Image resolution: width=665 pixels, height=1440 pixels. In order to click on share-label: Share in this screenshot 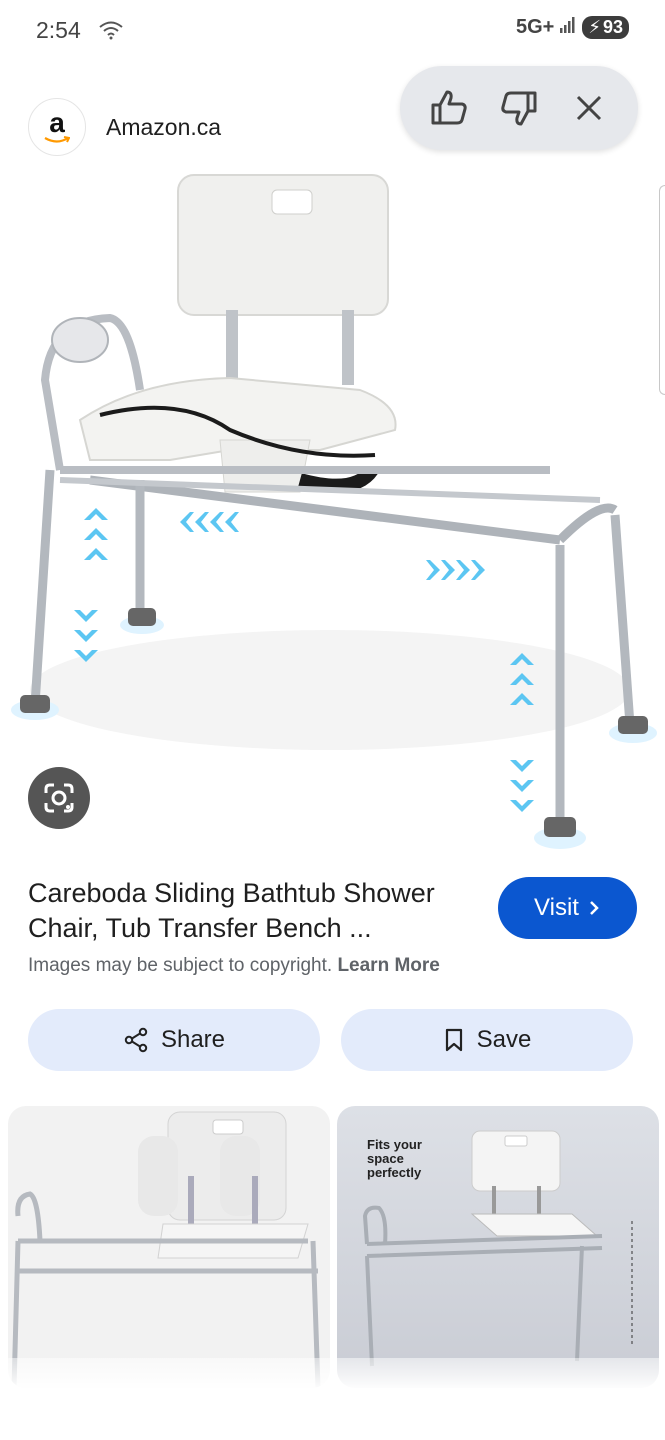, I will do `click(193, 1039)`.